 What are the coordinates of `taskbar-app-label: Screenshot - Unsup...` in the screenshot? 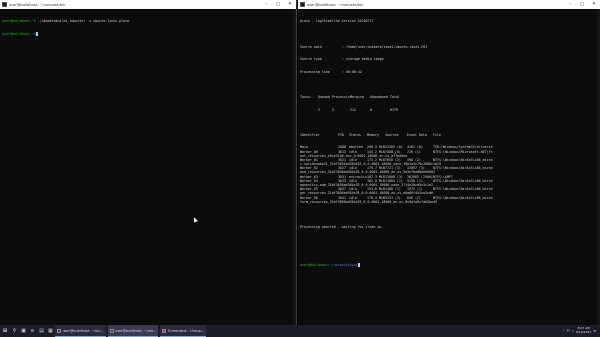 It's located at (186, 330).